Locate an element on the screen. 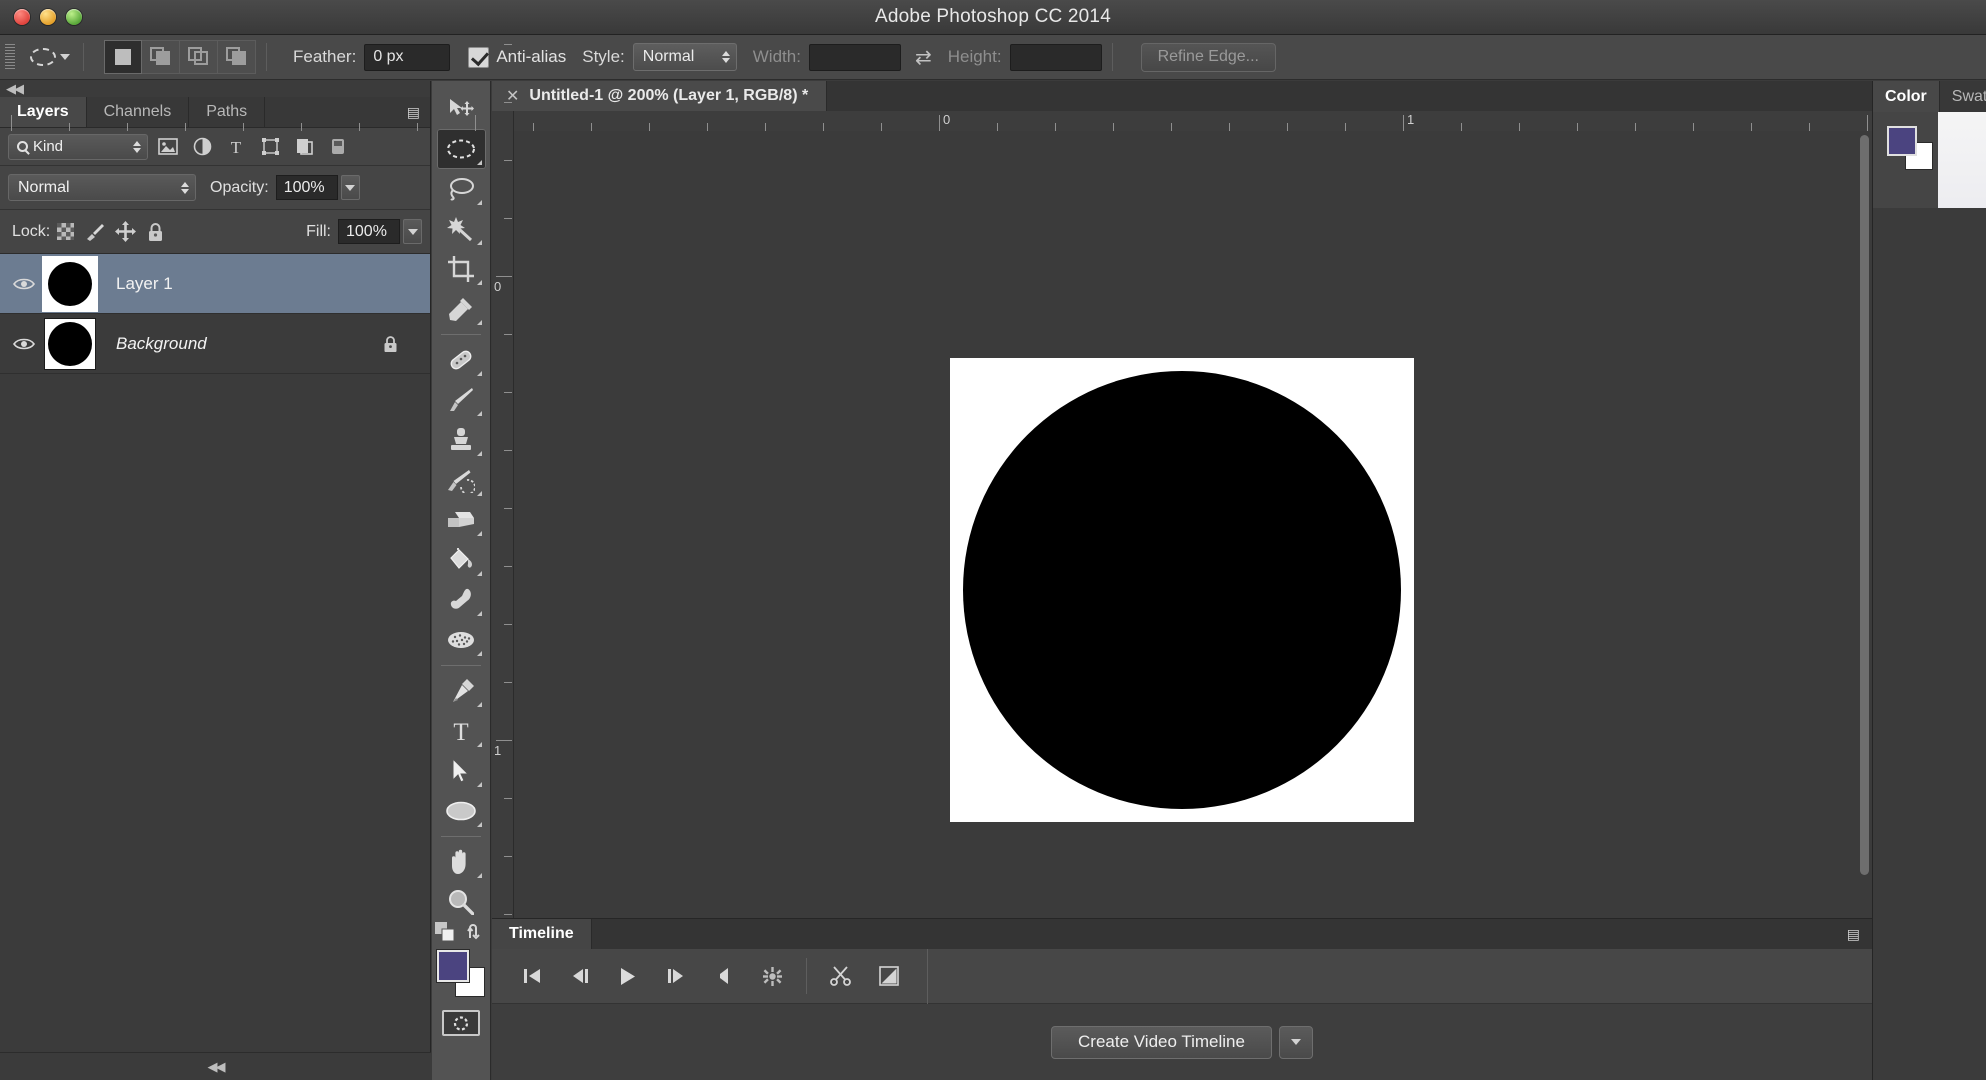 This screenshot has width=1986, height=1080. audio-mute-button is located at coordinates (724, 976).